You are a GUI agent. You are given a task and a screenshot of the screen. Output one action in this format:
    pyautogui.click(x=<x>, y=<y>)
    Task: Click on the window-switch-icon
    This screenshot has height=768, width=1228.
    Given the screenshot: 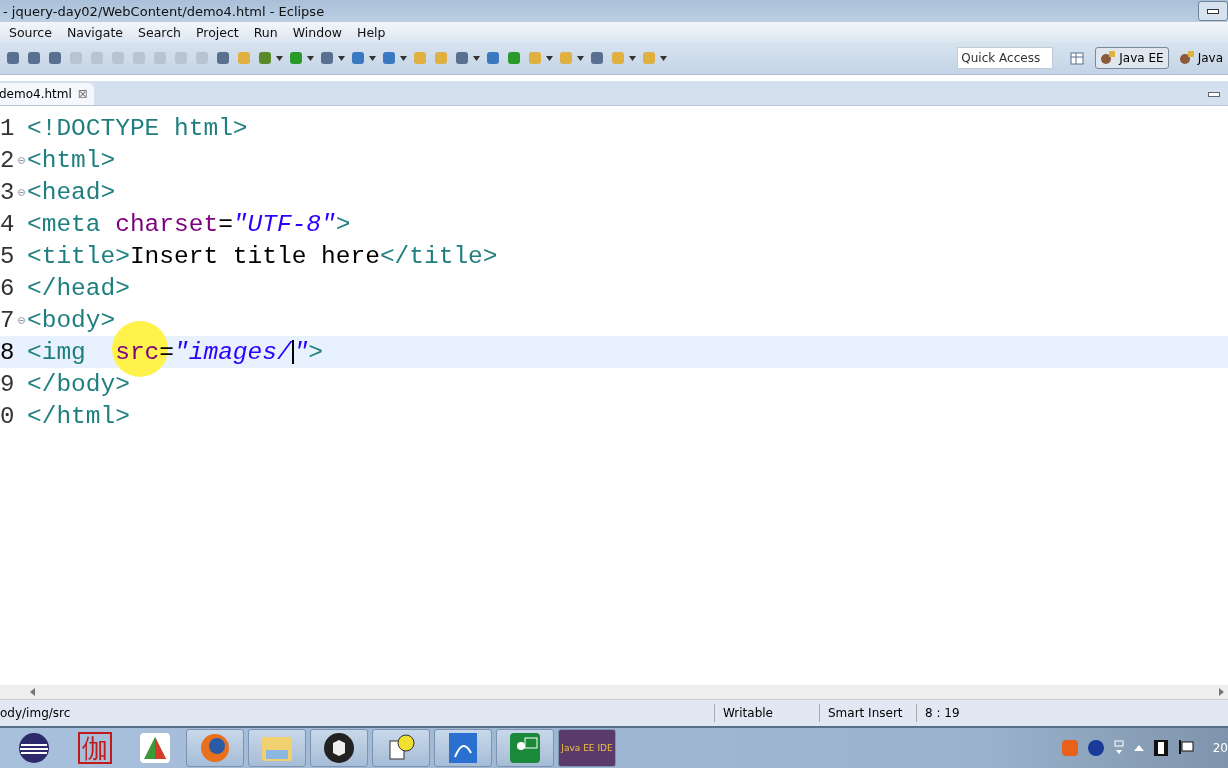 What is the action you would take?
    pyautogui.click(x=1118, y=748)
    